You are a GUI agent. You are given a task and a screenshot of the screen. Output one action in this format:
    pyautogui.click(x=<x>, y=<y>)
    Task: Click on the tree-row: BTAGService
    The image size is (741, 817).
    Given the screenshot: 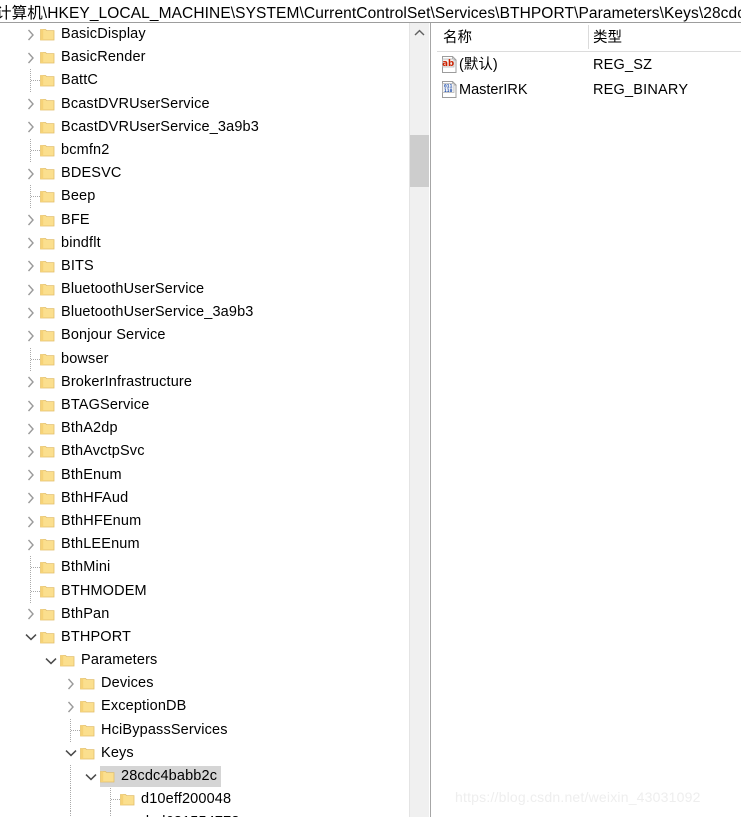 What is the action you would take?
    pyautogui.click(x=205, y=405)
    